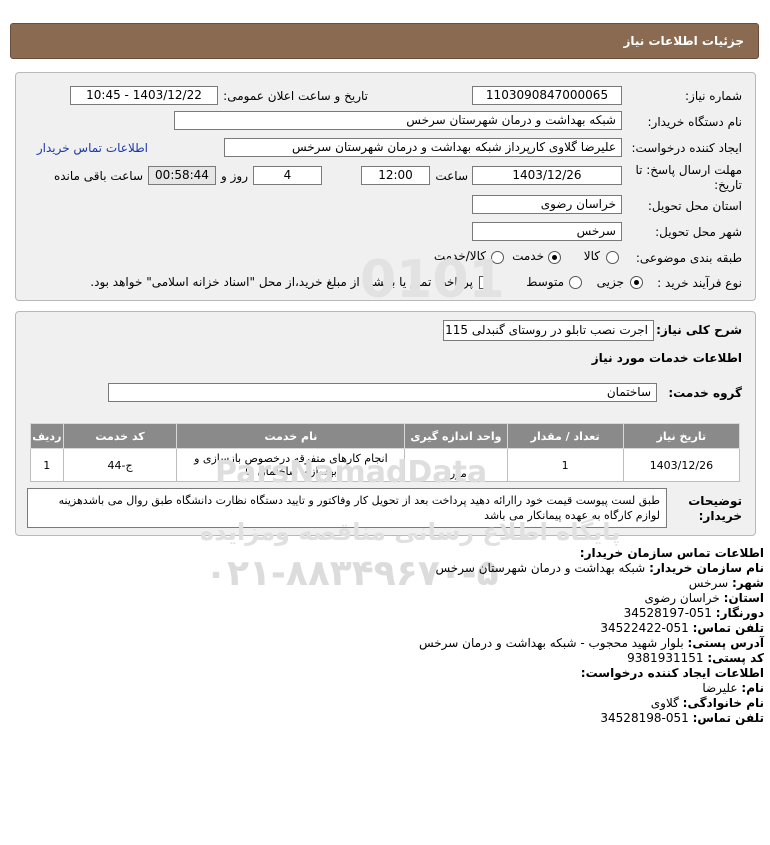 This screenshot has height=845, width=770. I want to click on creator-first-name: علیرضا, so click(720, 688).